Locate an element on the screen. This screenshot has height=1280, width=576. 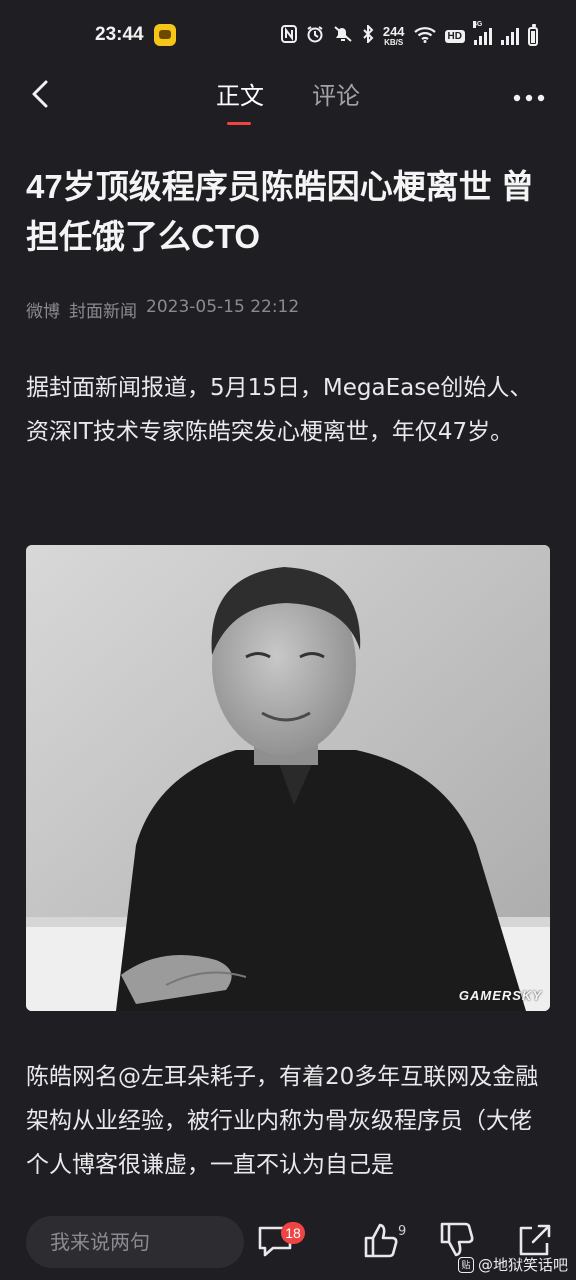
thumbs-up-icon is located at coordinates (381, 1240).